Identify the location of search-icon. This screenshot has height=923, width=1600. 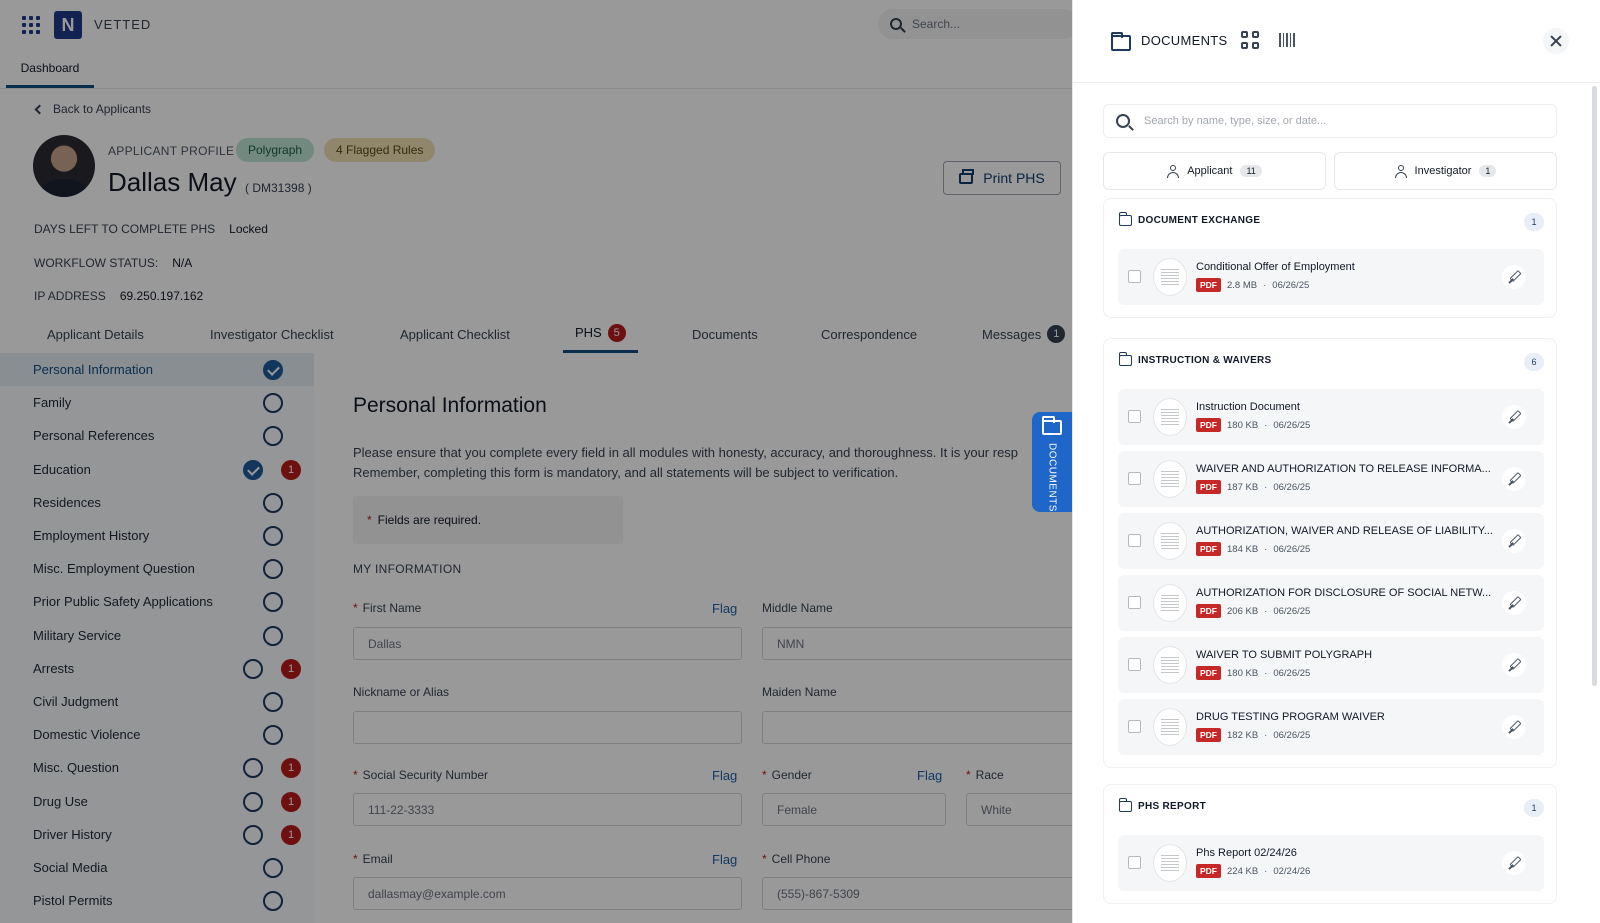
(1123, 121).